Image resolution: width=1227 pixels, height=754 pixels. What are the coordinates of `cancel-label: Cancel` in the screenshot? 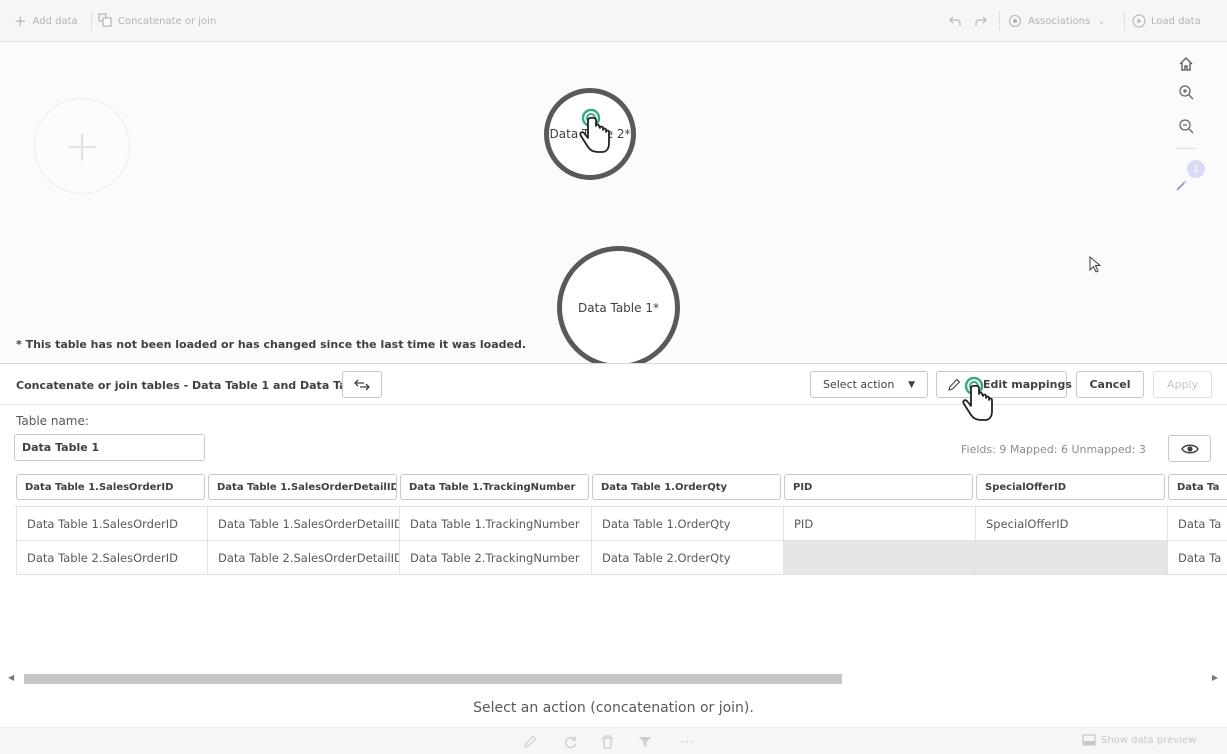 It's located at (1110, 384).